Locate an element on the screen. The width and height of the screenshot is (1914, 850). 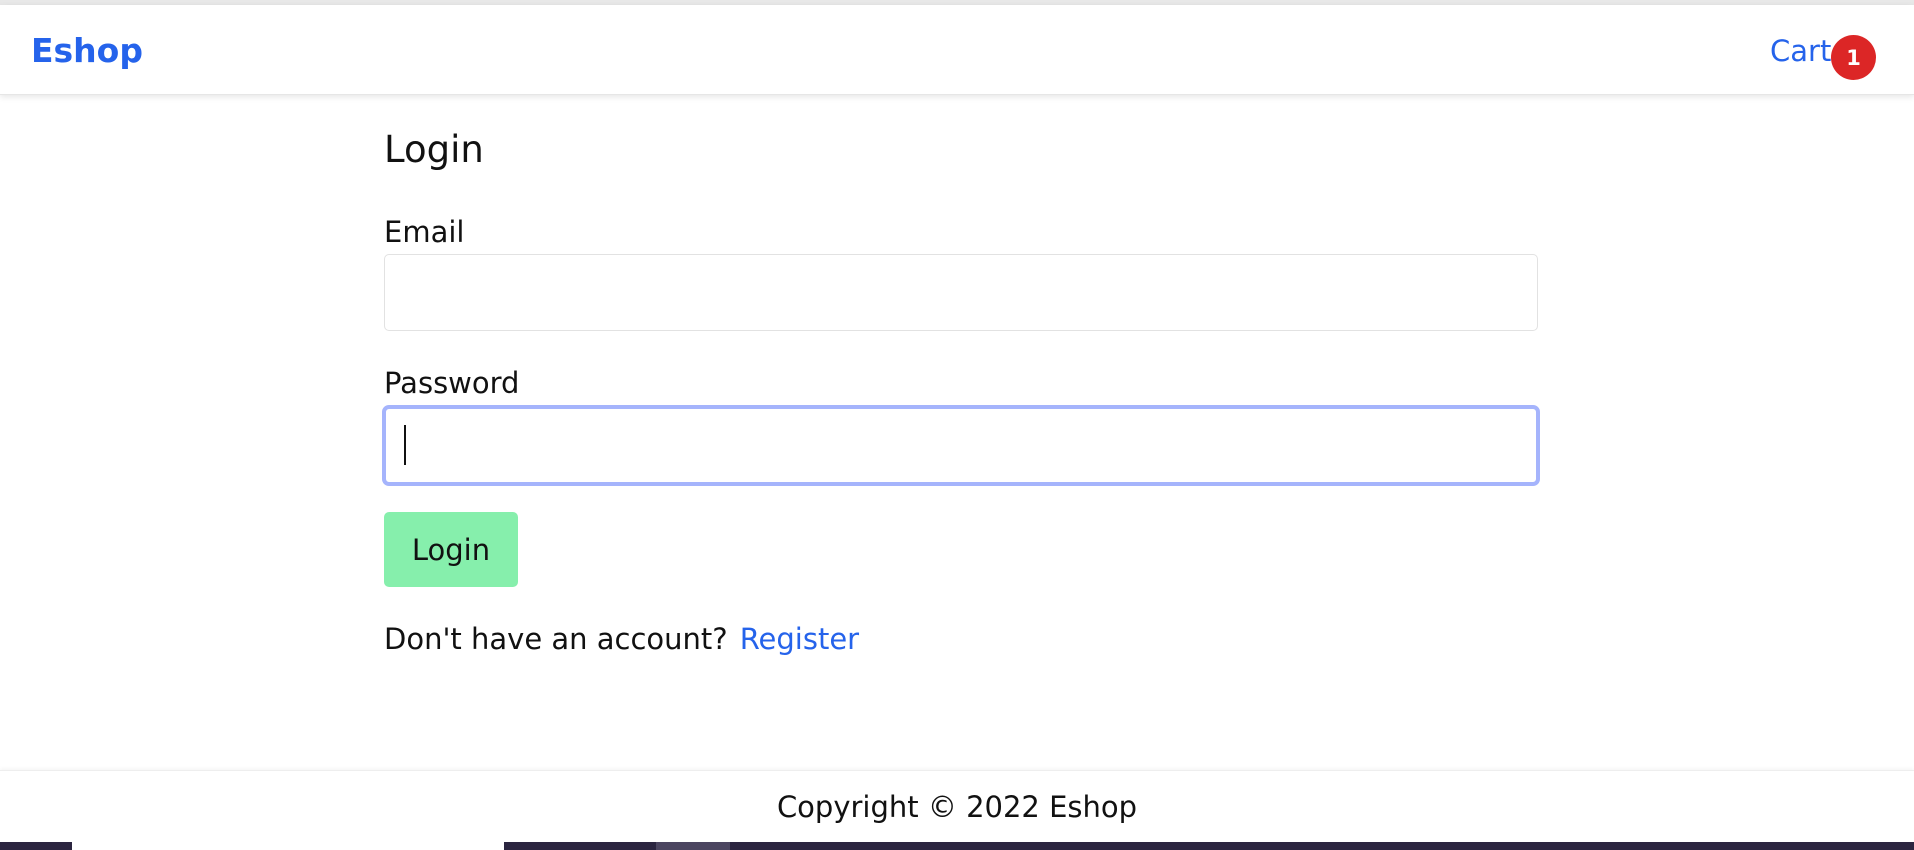
password-label: Password is located at coordinates (452, 383).